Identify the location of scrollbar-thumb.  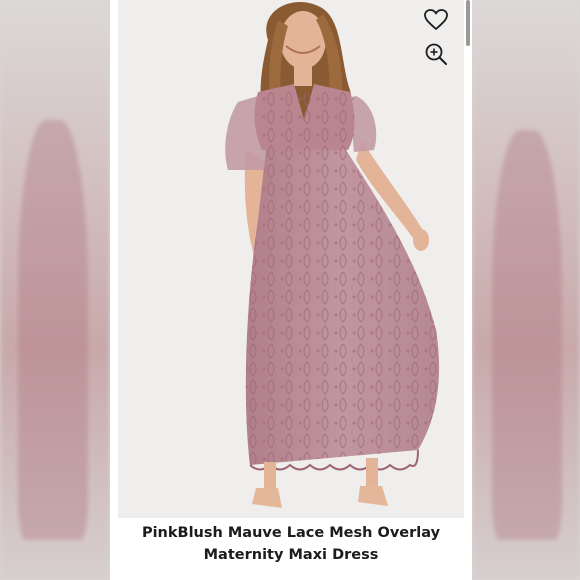
(468, 23).